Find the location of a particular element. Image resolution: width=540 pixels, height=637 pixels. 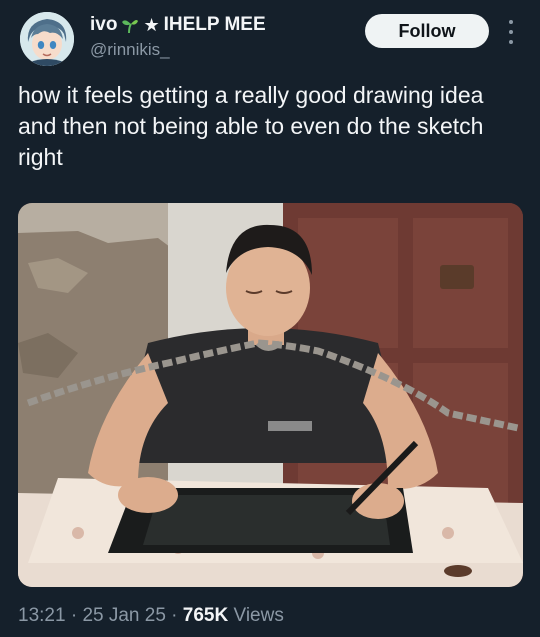

more-options-icon is located at coordinates (511, 32).